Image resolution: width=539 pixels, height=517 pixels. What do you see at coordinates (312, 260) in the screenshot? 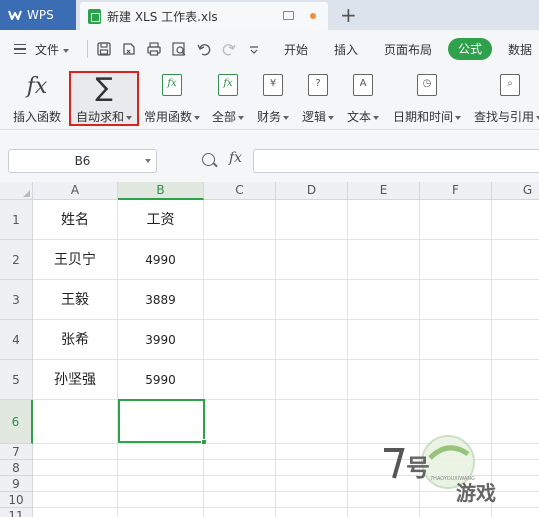
I see `cell-d2` at bounding box center [312, 260].